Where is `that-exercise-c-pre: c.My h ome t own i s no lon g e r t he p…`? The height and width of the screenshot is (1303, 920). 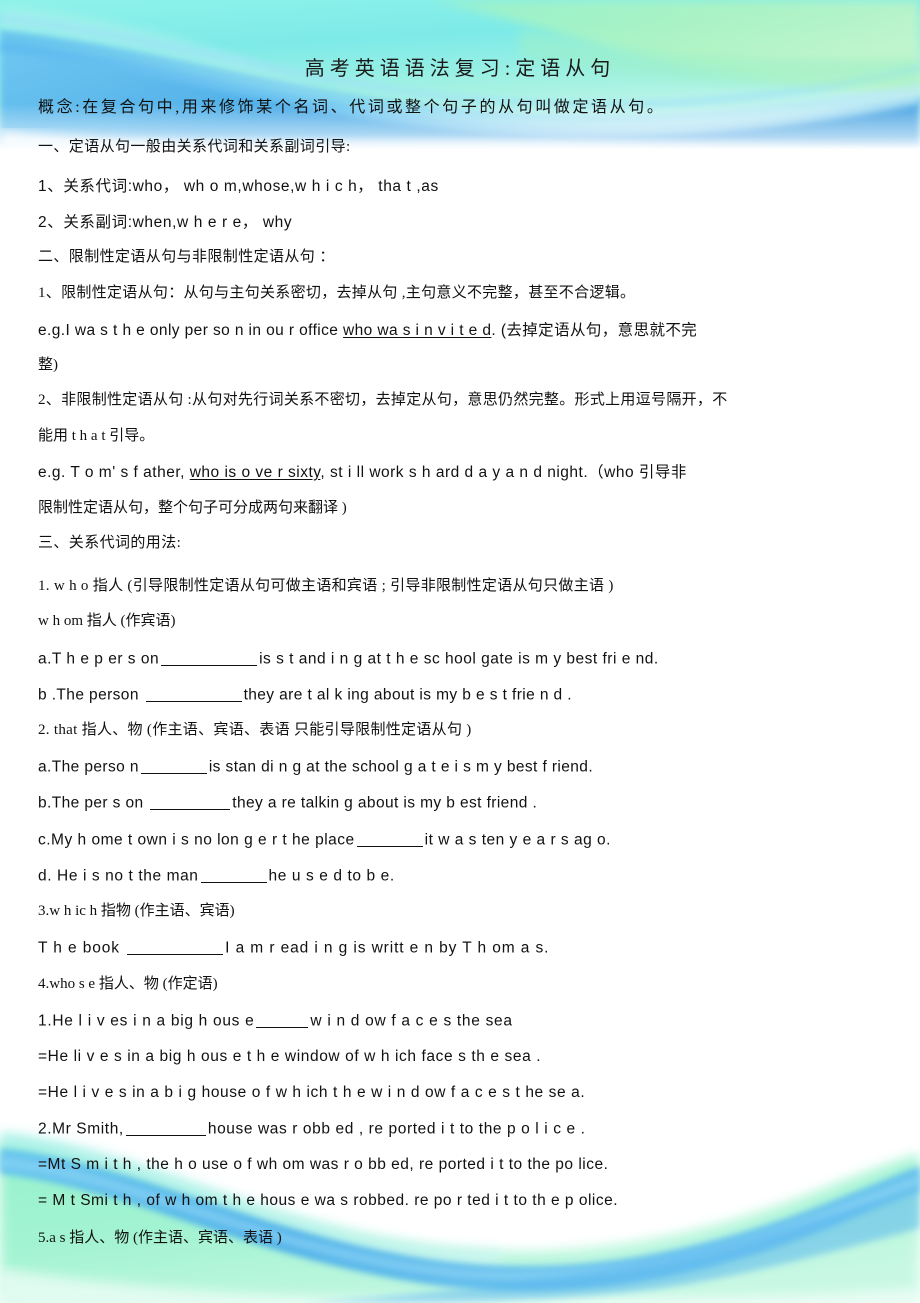 that-exercise-c-pre: c.My h ome t own i s no lon g e r t he p… is located at coordinates (196, 840).